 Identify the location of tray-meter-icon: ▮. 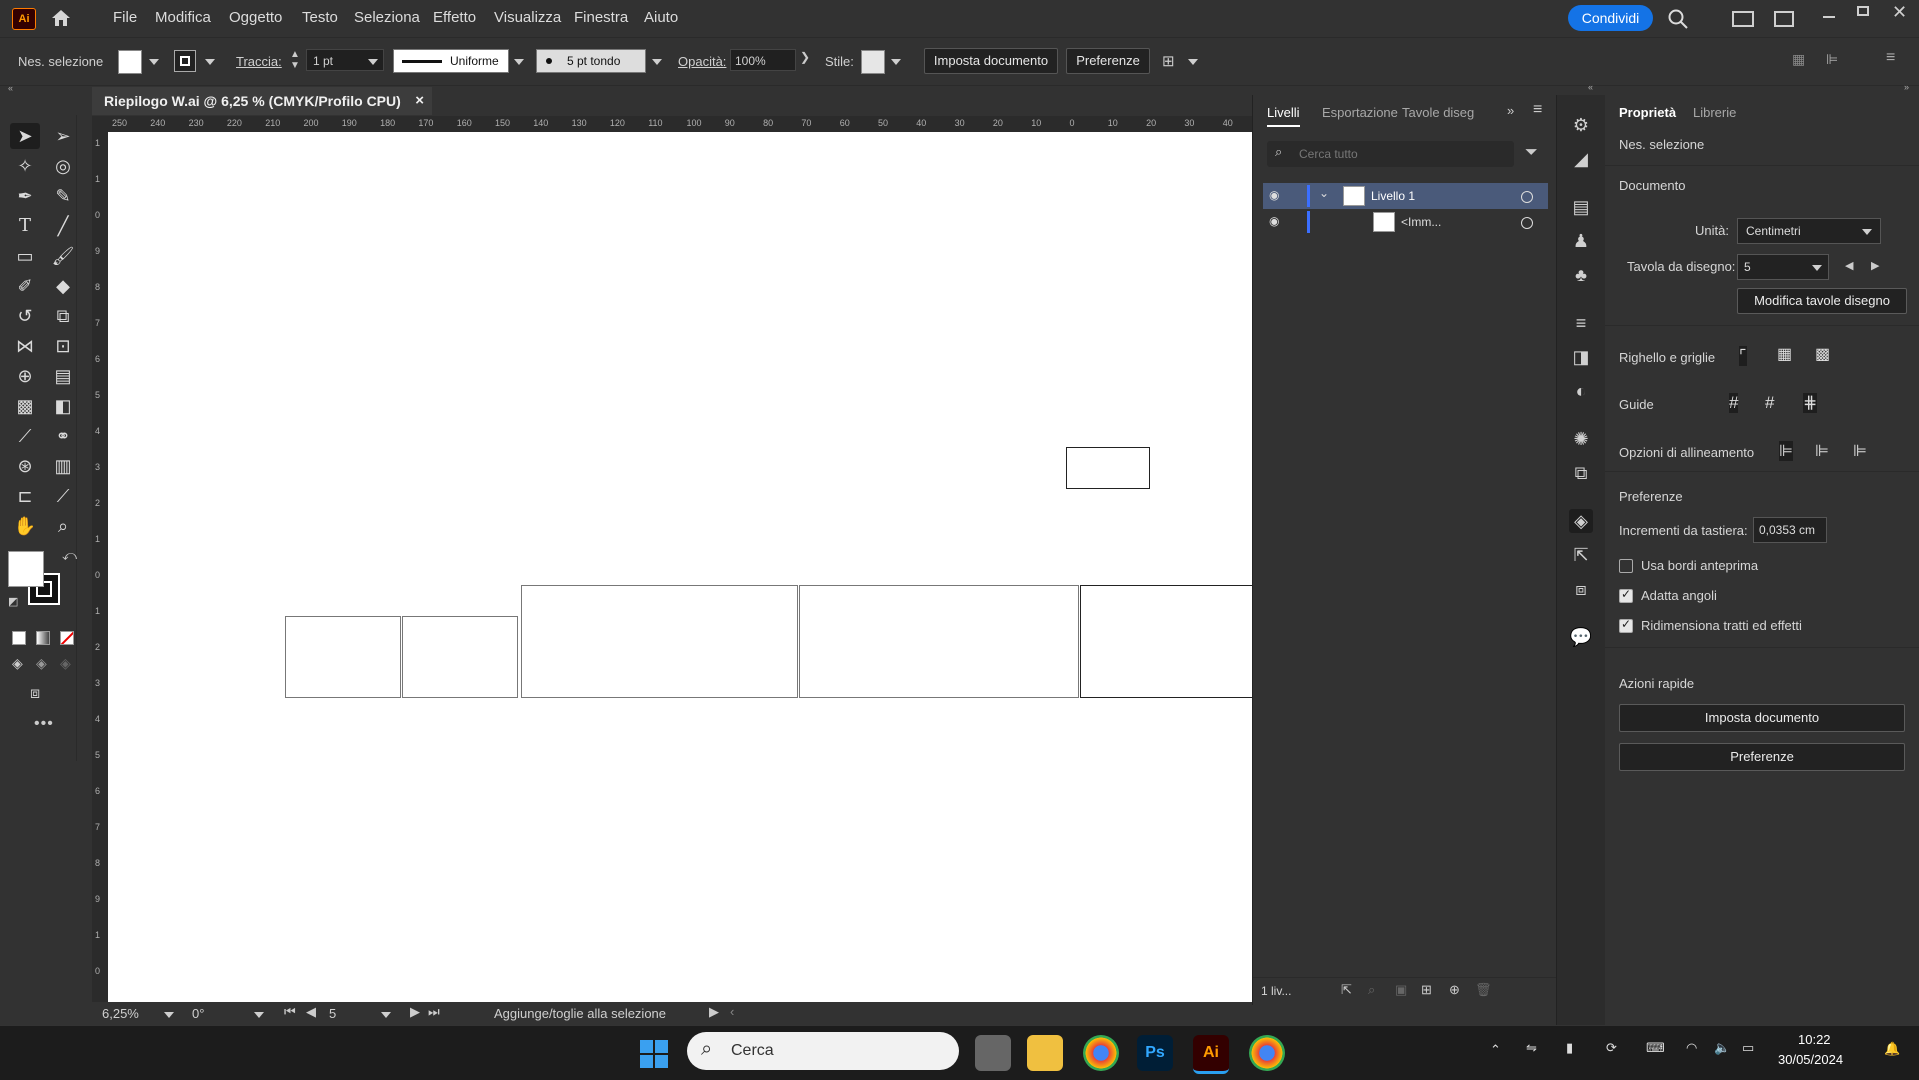
(1569, 1048).